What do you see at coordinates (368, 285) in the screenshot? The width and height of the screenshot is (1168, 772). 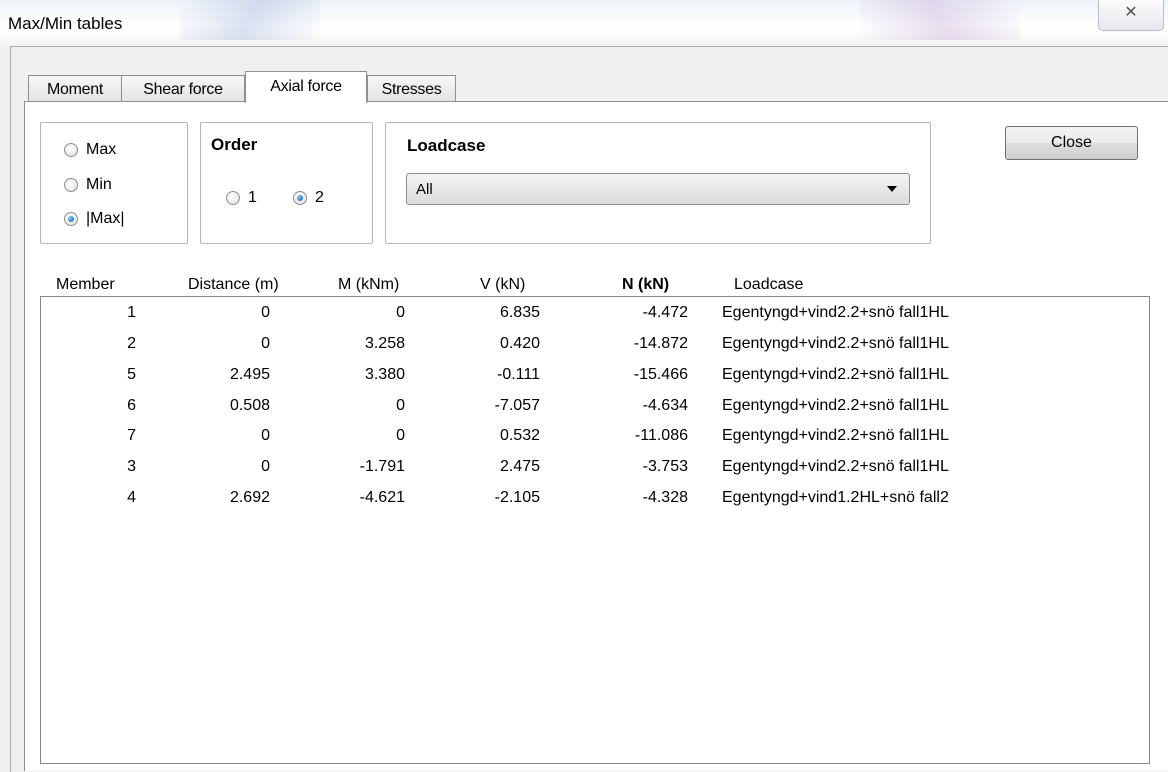 I see `column-header-moment: M (kNm)` at bounding box center [368, 285].